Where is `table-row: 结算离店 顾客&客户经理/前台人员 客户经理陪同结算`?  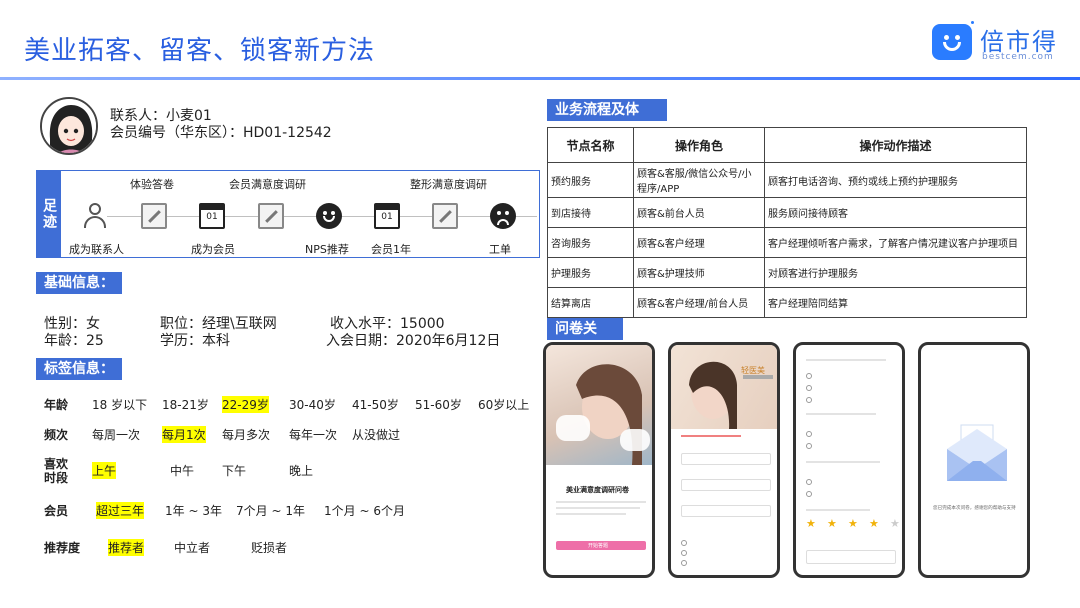
table-row: 结算离店 顾客&客户经理/前台人员 客户经理陪同结算 is located at coordinates (787, 302).